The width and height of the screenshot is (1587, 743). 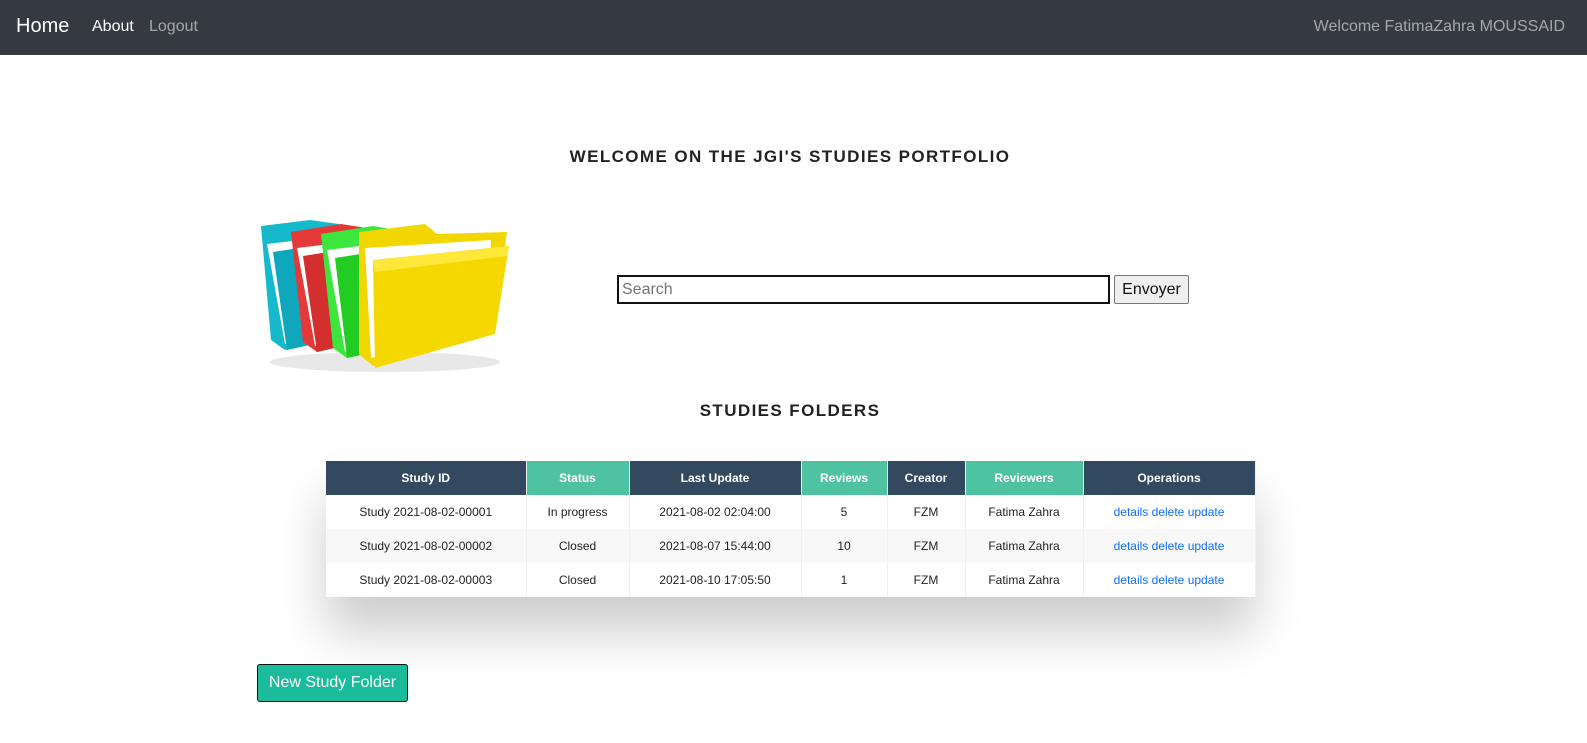 What do you see at coordinates (863, 289) in the screenshot?
I see `search-input` at bounding box center [863, 289].